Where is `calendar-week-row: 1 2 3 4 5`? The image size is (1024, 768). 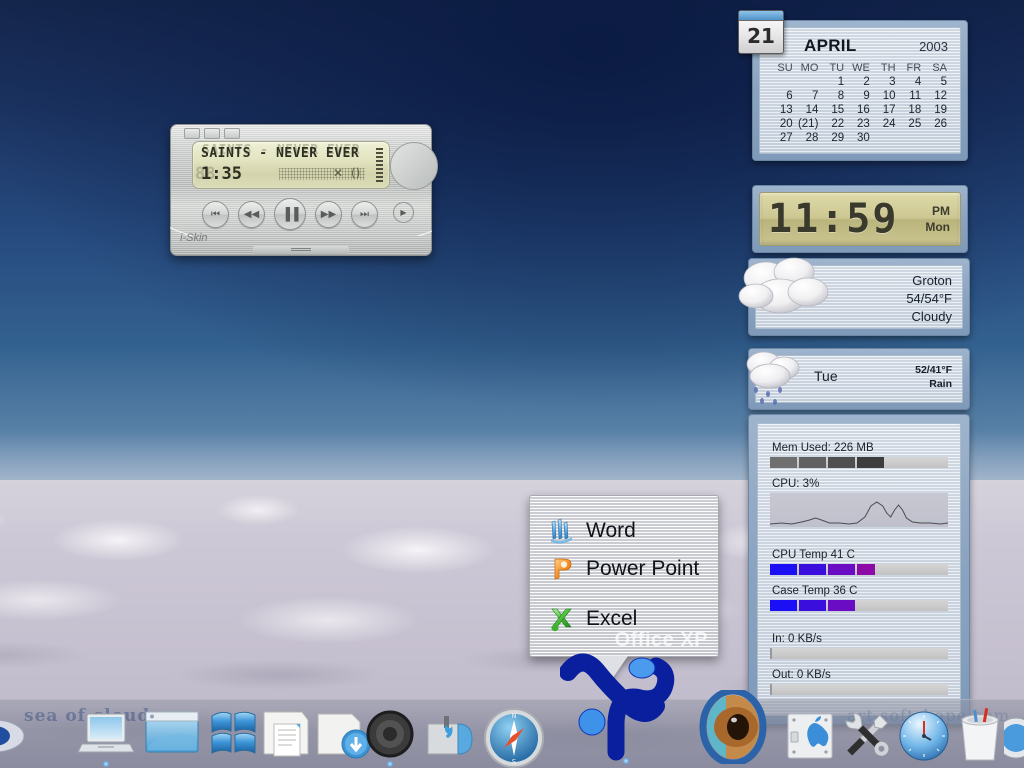 calendar-week-row: 1 2 3 4 5 is located at coordinates (860, 82).